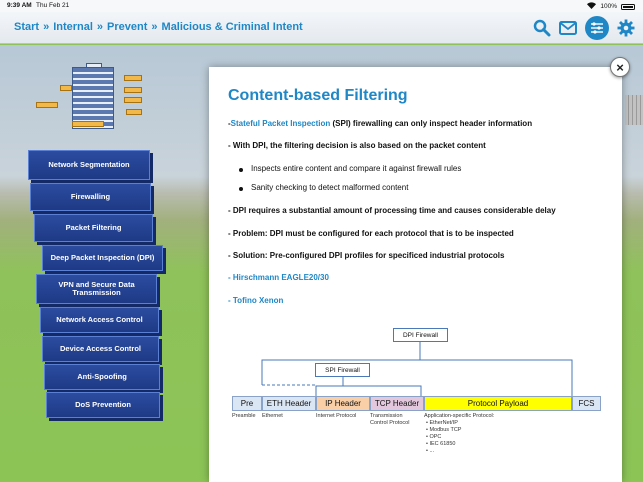  I want to click on payload-protocol-text: EtherNet/IP, so click(443, 423).